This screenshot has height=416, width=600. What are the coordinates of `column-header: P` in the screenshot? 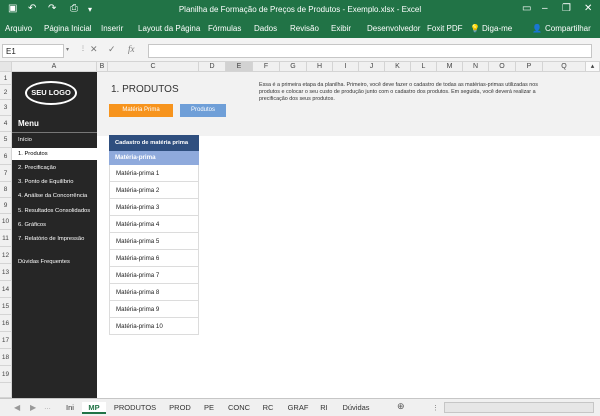 It's located at (529, 67).